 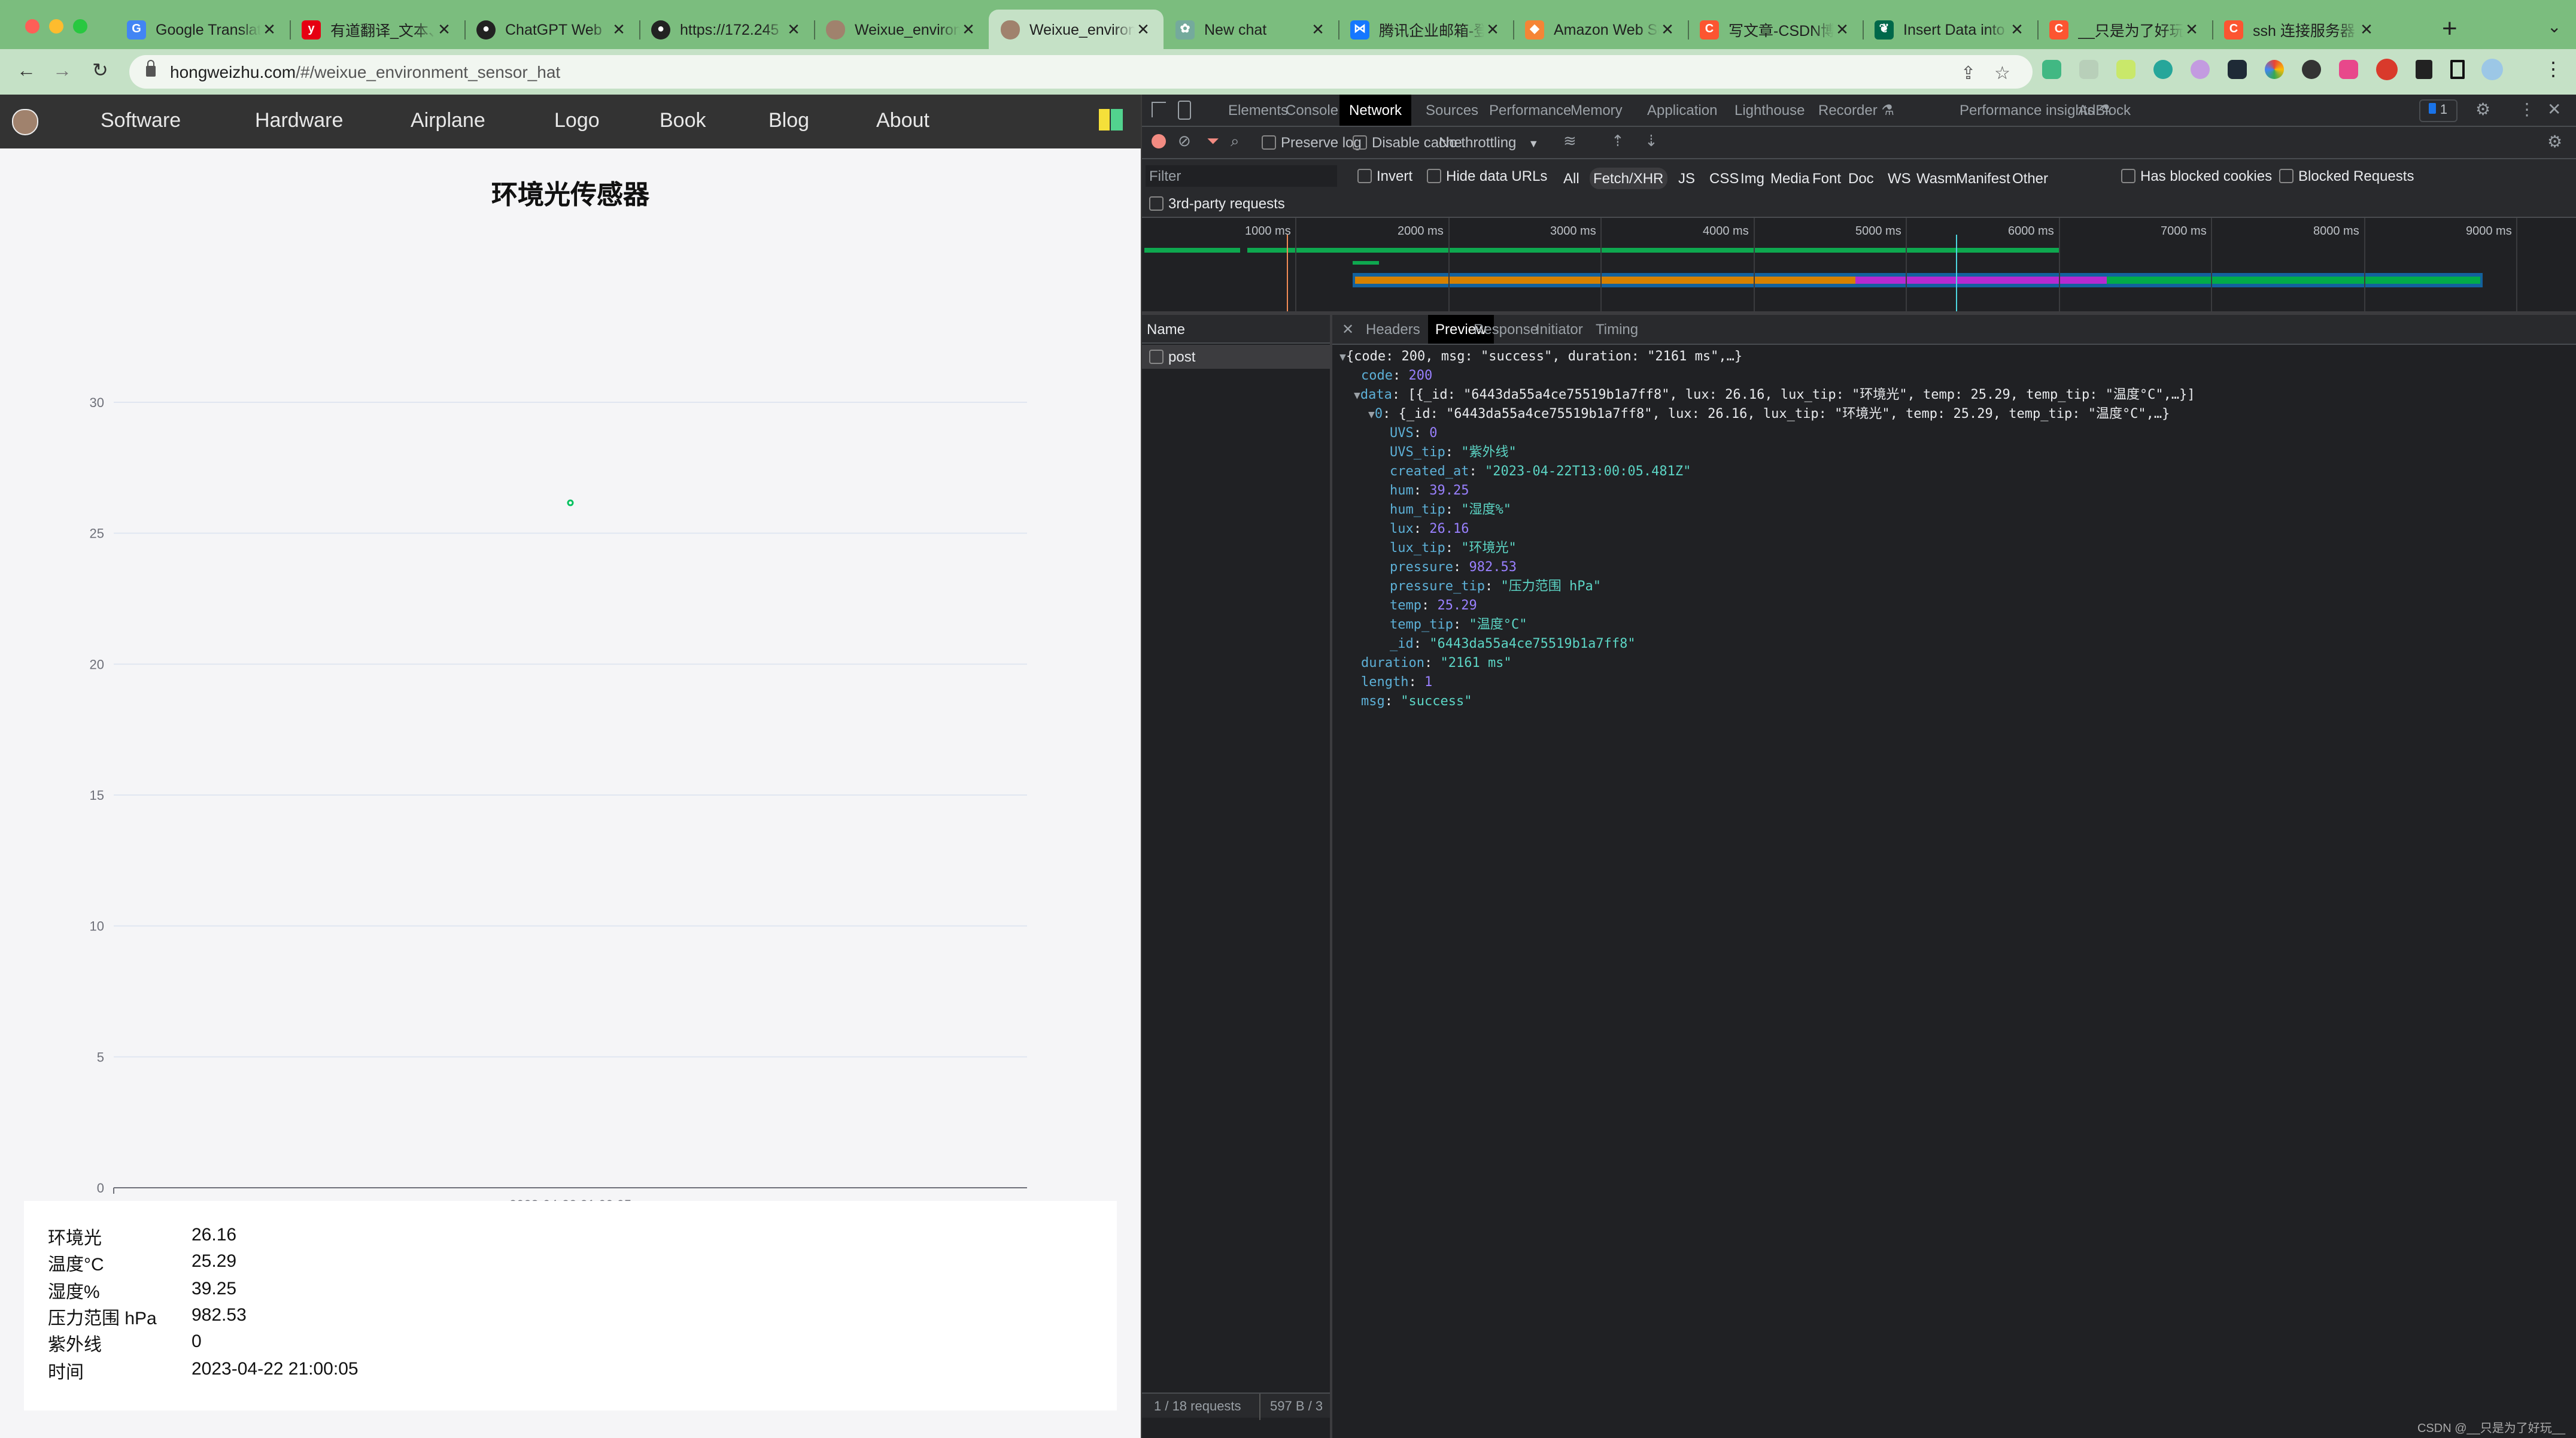 I want to click on type-filter-media: Media, so click(x=1790, y=178).